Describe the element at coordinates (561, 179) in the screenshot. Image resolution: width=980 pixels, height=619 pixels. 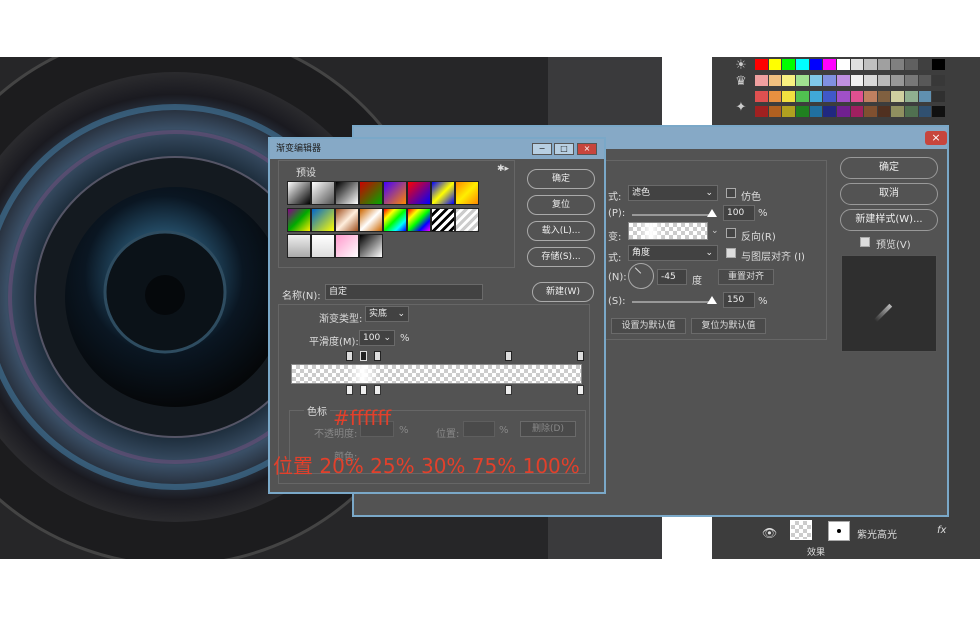
I see `ge-ok-button: 确定` at that location.